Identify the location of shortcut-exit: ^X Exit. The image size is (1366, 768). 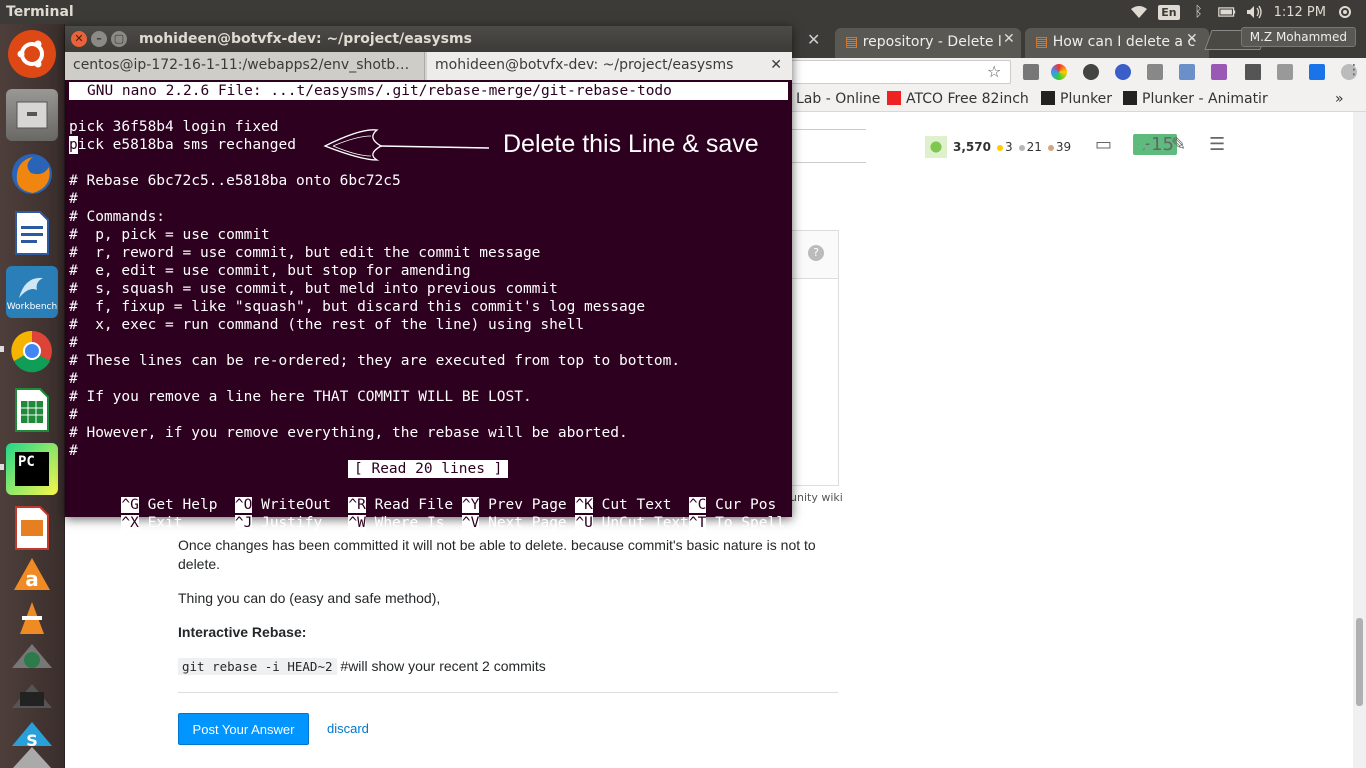
(178, 523).